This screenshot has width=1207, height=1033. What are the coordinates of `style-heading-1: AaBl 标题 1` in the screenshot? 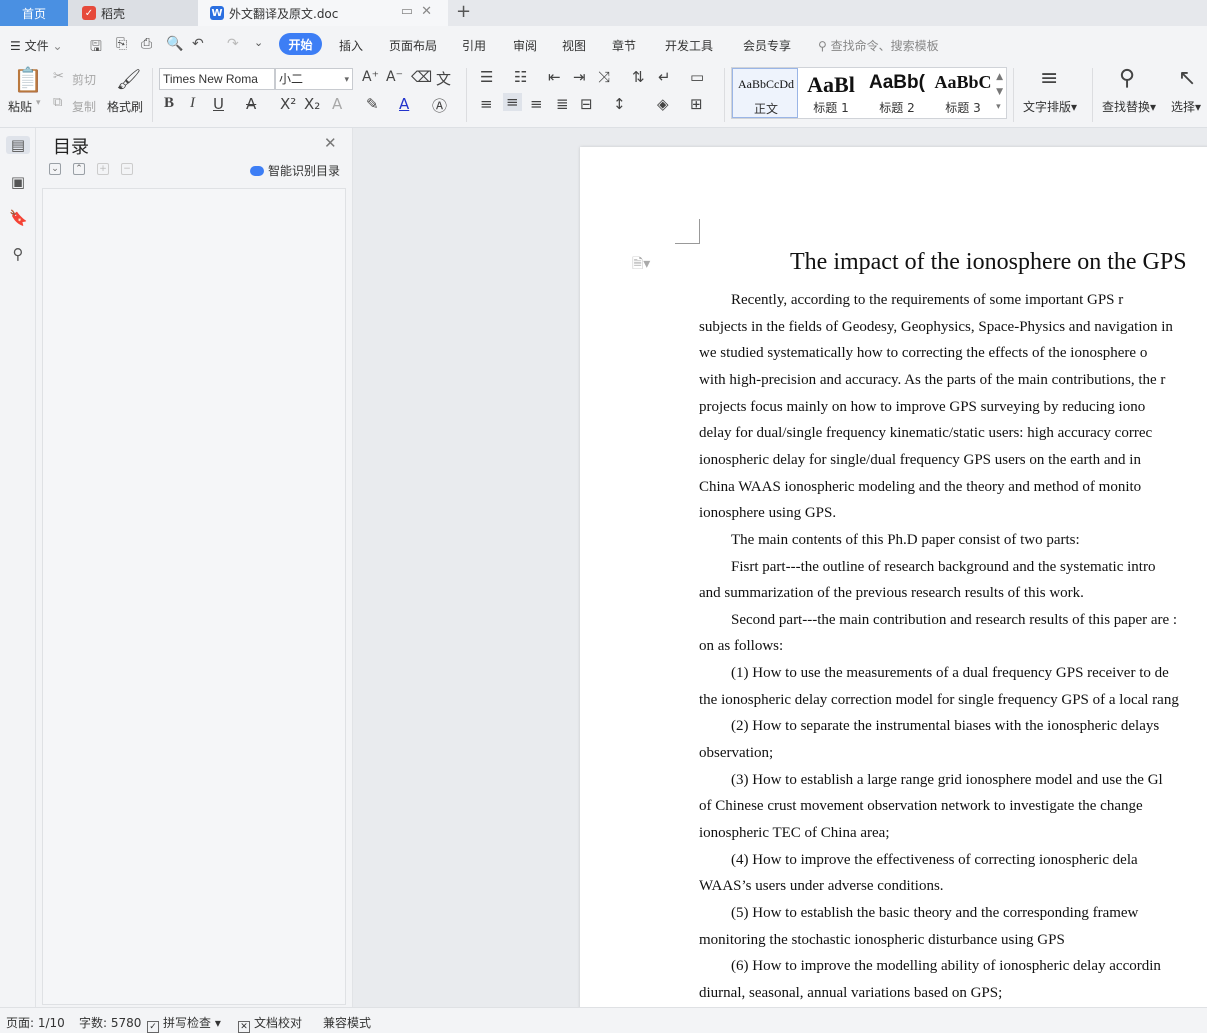 It's located at (831, 93).